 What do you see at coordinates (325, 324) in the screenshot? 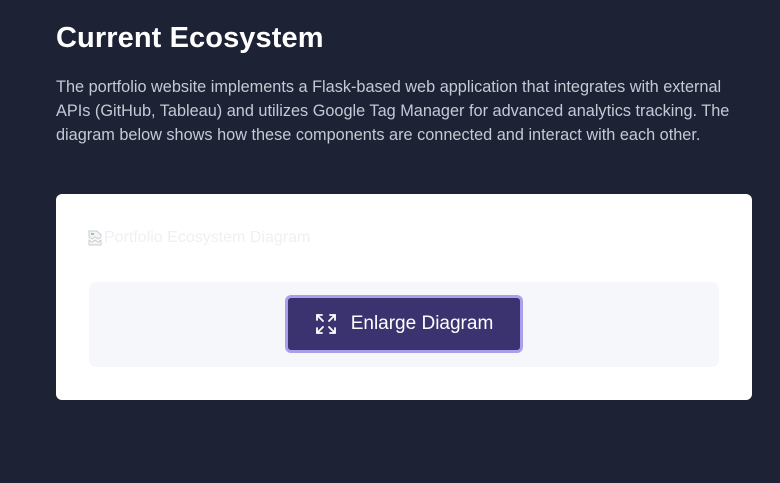
I see `expand-icon` at bounding box center [325, 324].